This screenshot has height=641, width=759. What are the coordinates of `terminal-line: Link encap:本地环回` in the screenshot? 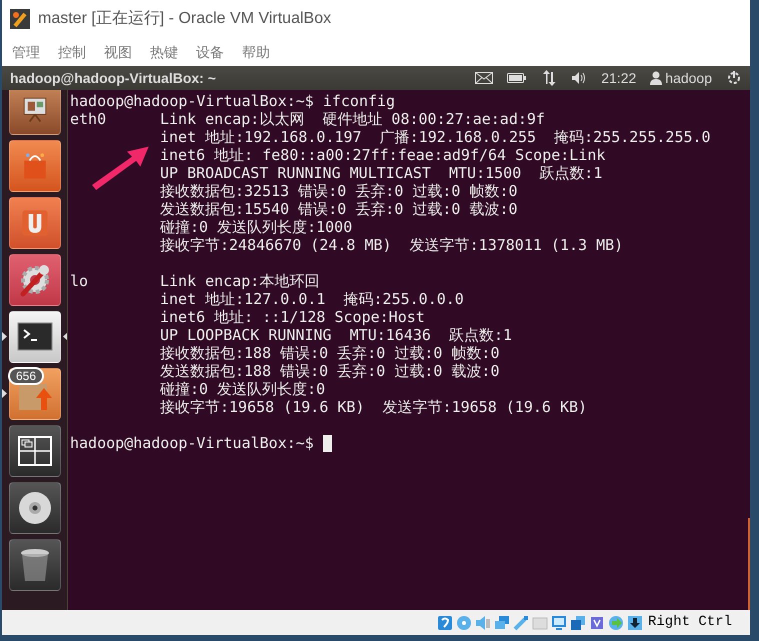 It's located at (240, 281).